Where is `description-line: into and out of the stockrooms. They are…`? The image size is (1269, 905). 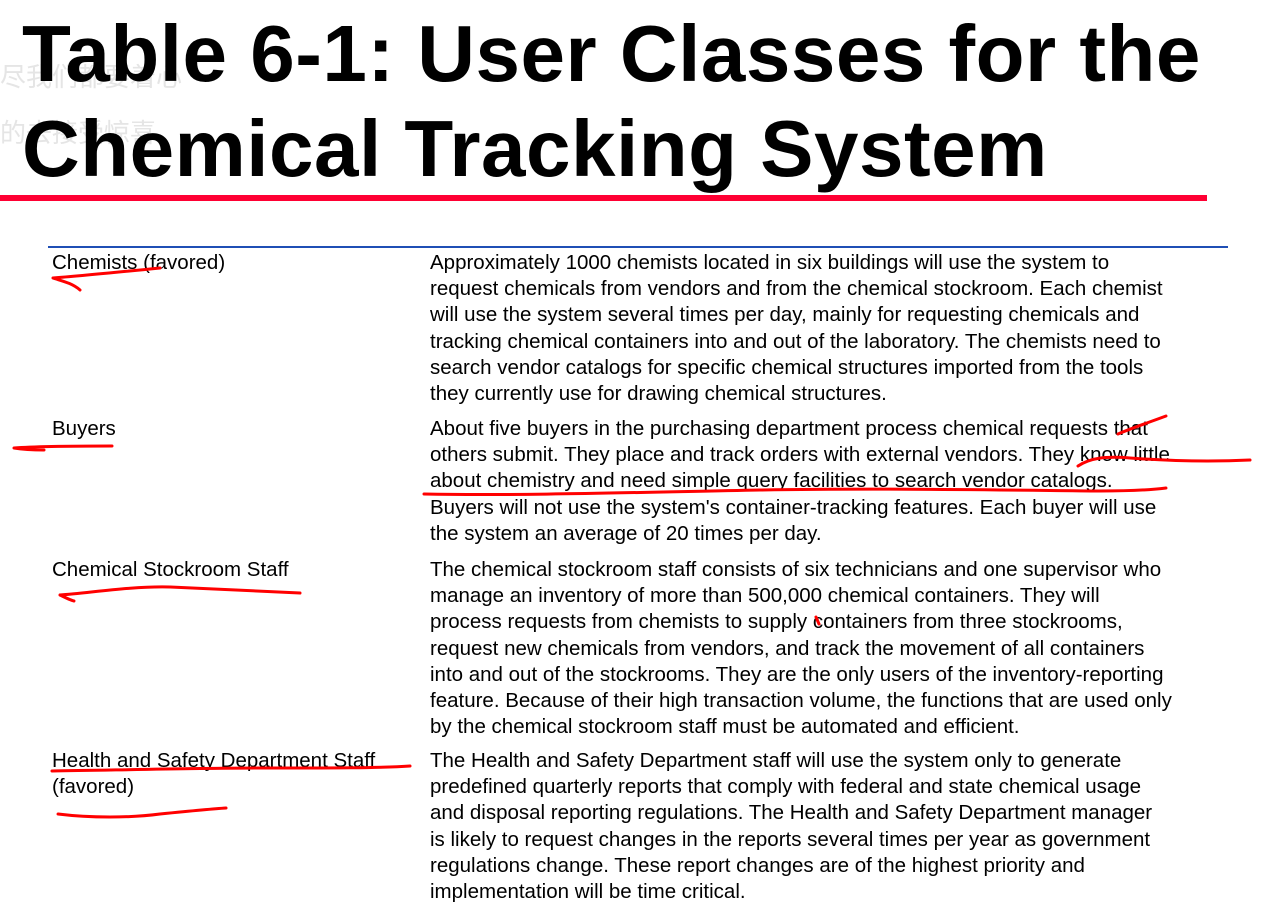 description-line: into and out of the stockrooms. They are… is located at coordinates (797, 674).